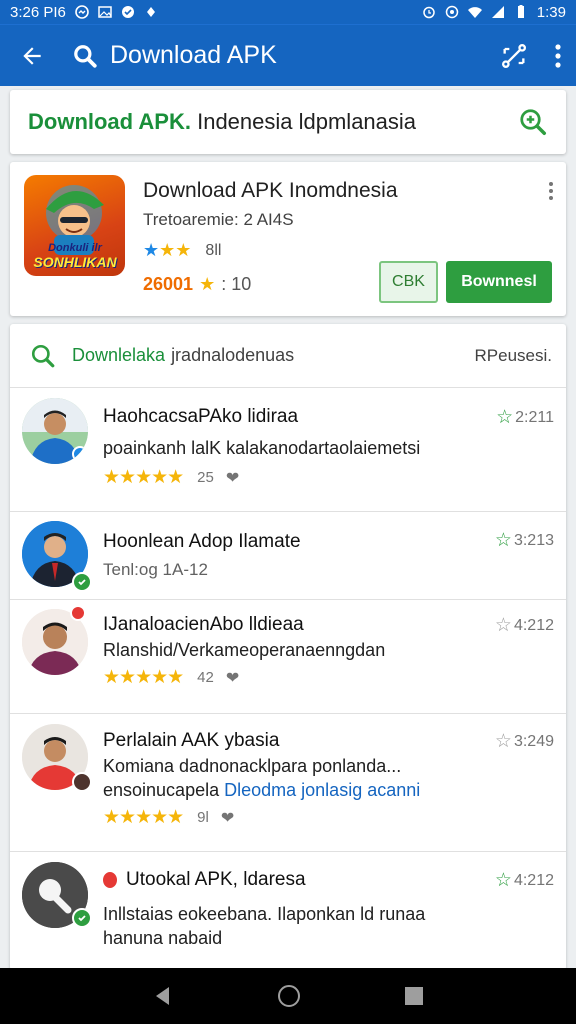 This screenshot has height=1024, width=576. What do you see at coordinates (270, 190) in the screenshot?
I see `app-name: Download APK Inomdnesia` at bounding box center [270, 190].